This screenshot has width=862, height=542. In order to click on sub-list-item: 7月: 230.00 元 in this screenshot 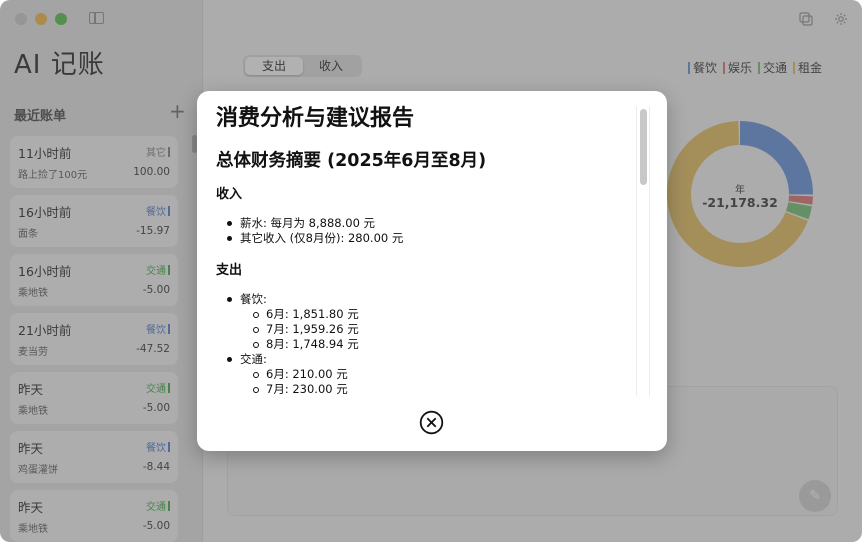, I will do `click(438, 389)`.